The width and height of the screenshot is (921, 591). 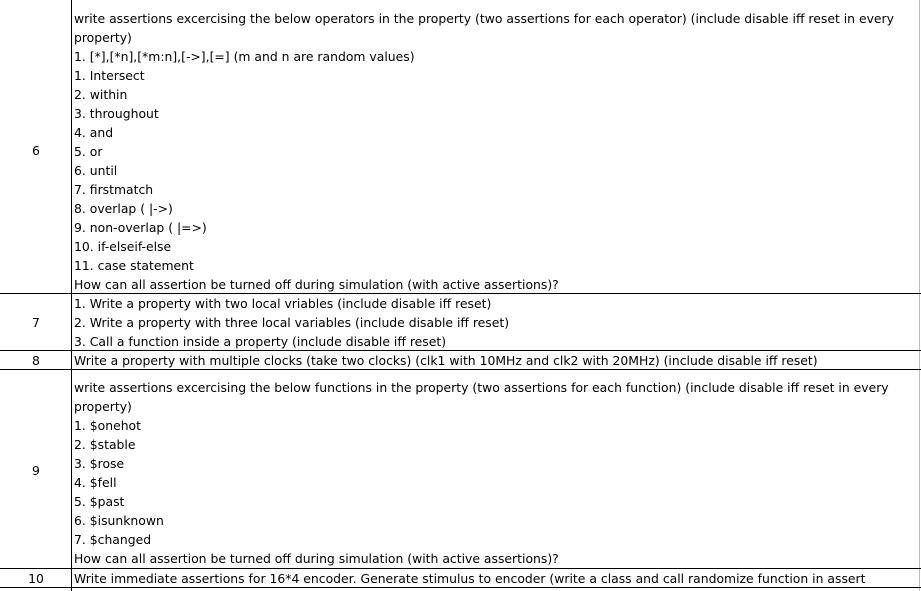 I want to click on column-divider, so click(x=71, y=295).